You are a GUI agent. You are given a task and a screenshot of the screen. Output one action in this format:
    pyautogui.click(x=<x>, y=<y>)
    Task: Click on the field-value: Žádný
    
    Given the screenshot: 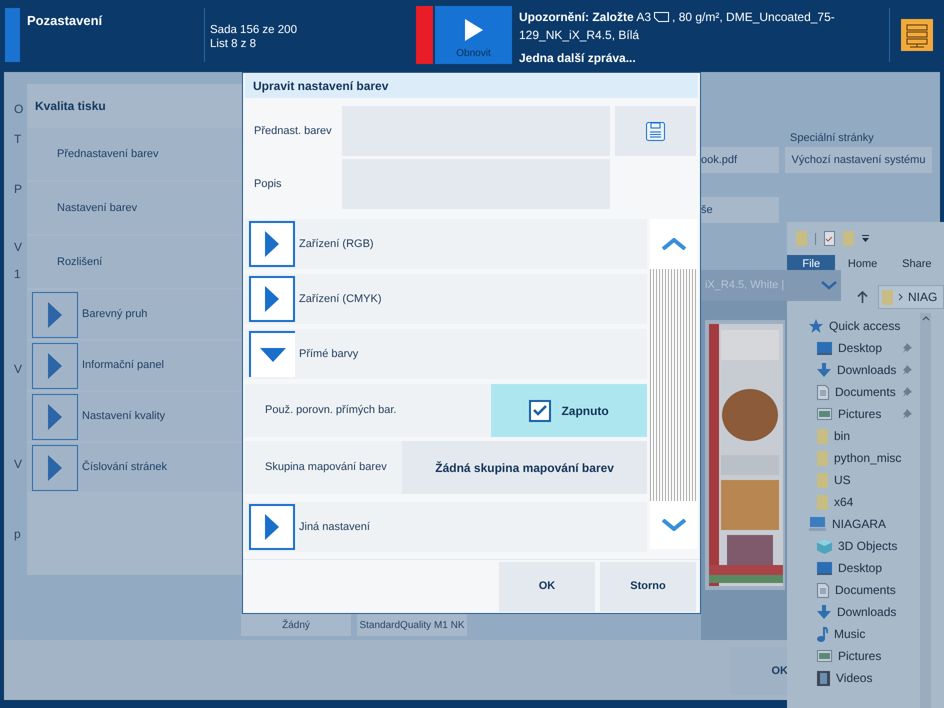 What is the action you would take?
    pyautogui.click(x=296, y=625)
    